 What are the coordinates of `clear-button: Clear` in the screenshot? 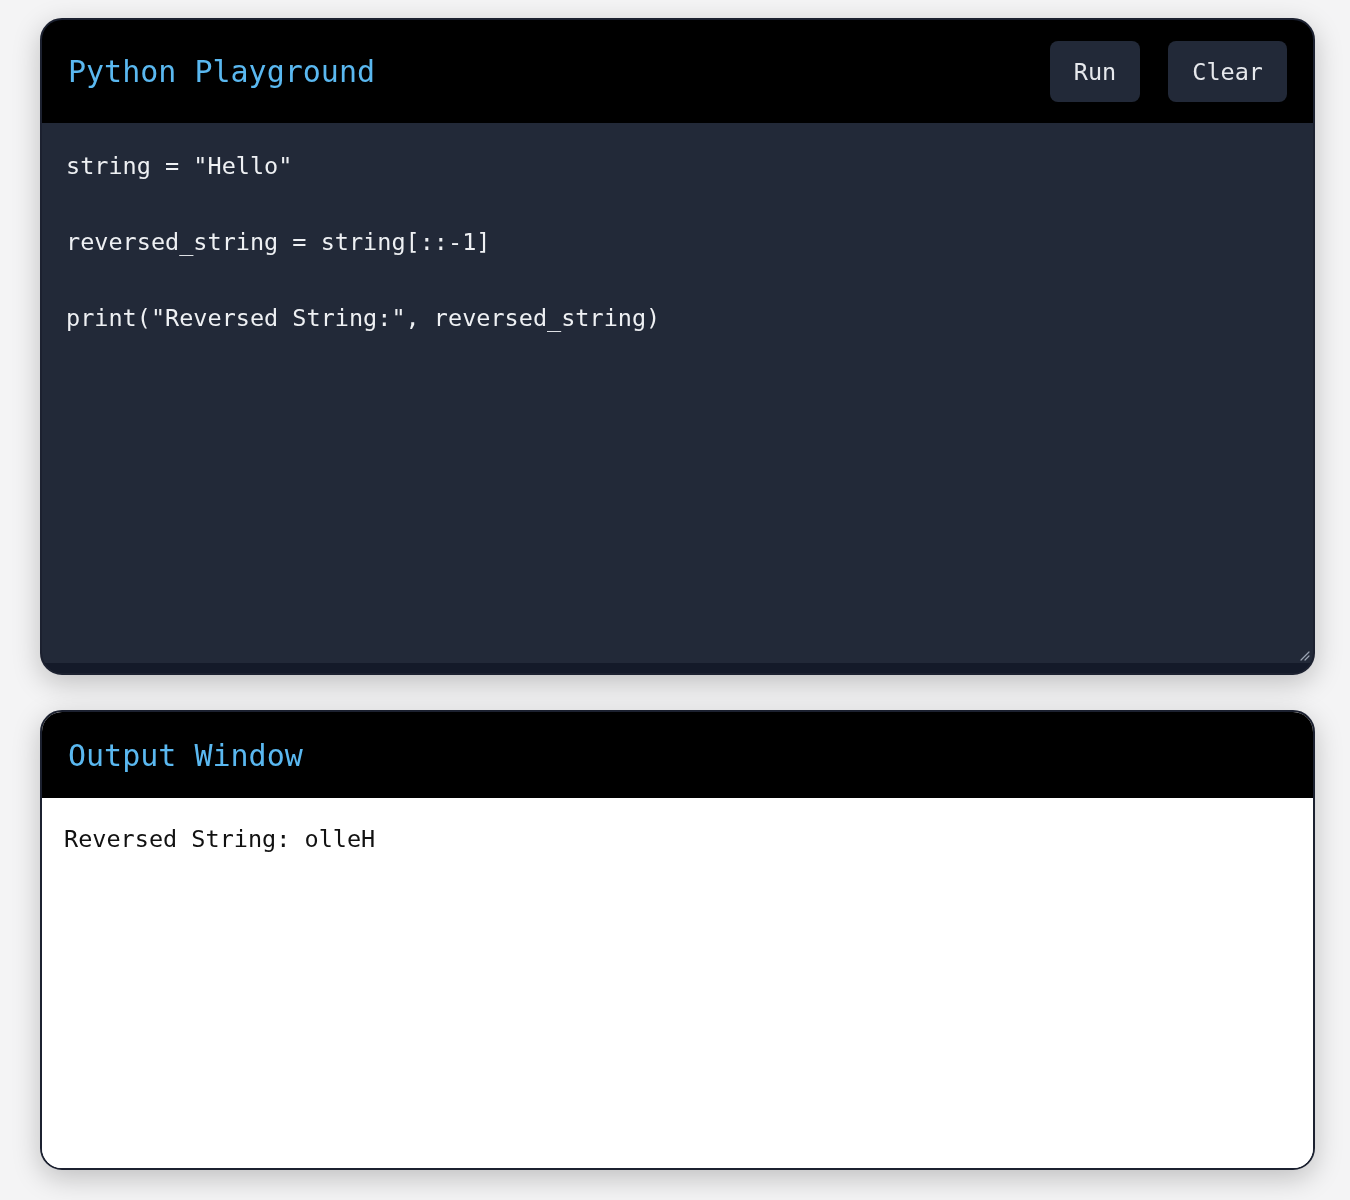 It's located at (1227, 71).